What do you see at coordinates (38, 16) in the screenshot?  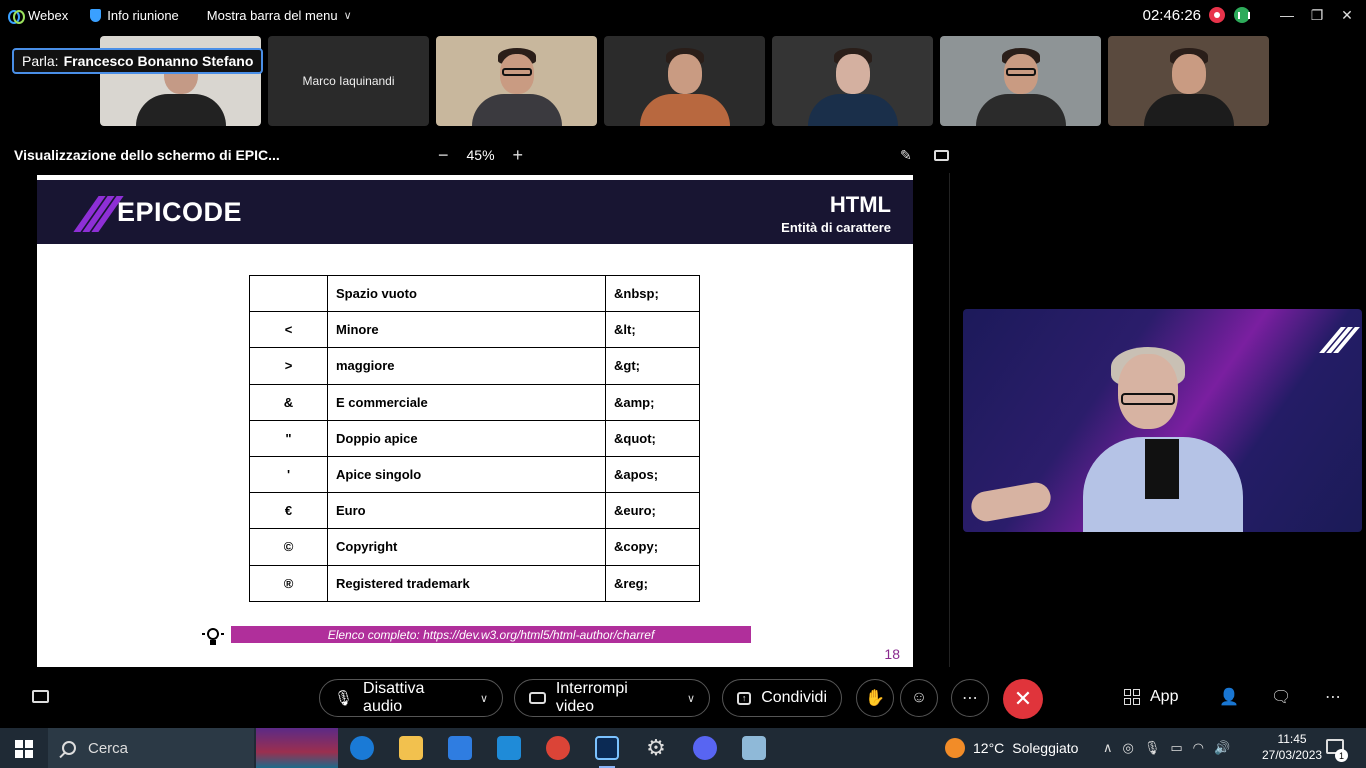 I see `webex-app-menu: Webex` at bounding box center [38, 16].